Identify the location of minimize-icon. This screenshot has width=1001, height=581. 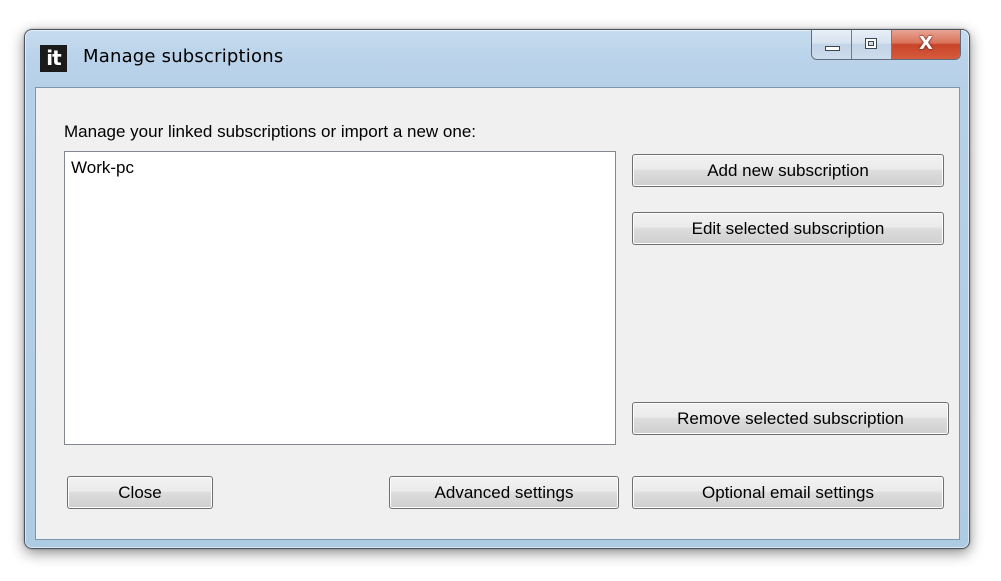
(832, 48).